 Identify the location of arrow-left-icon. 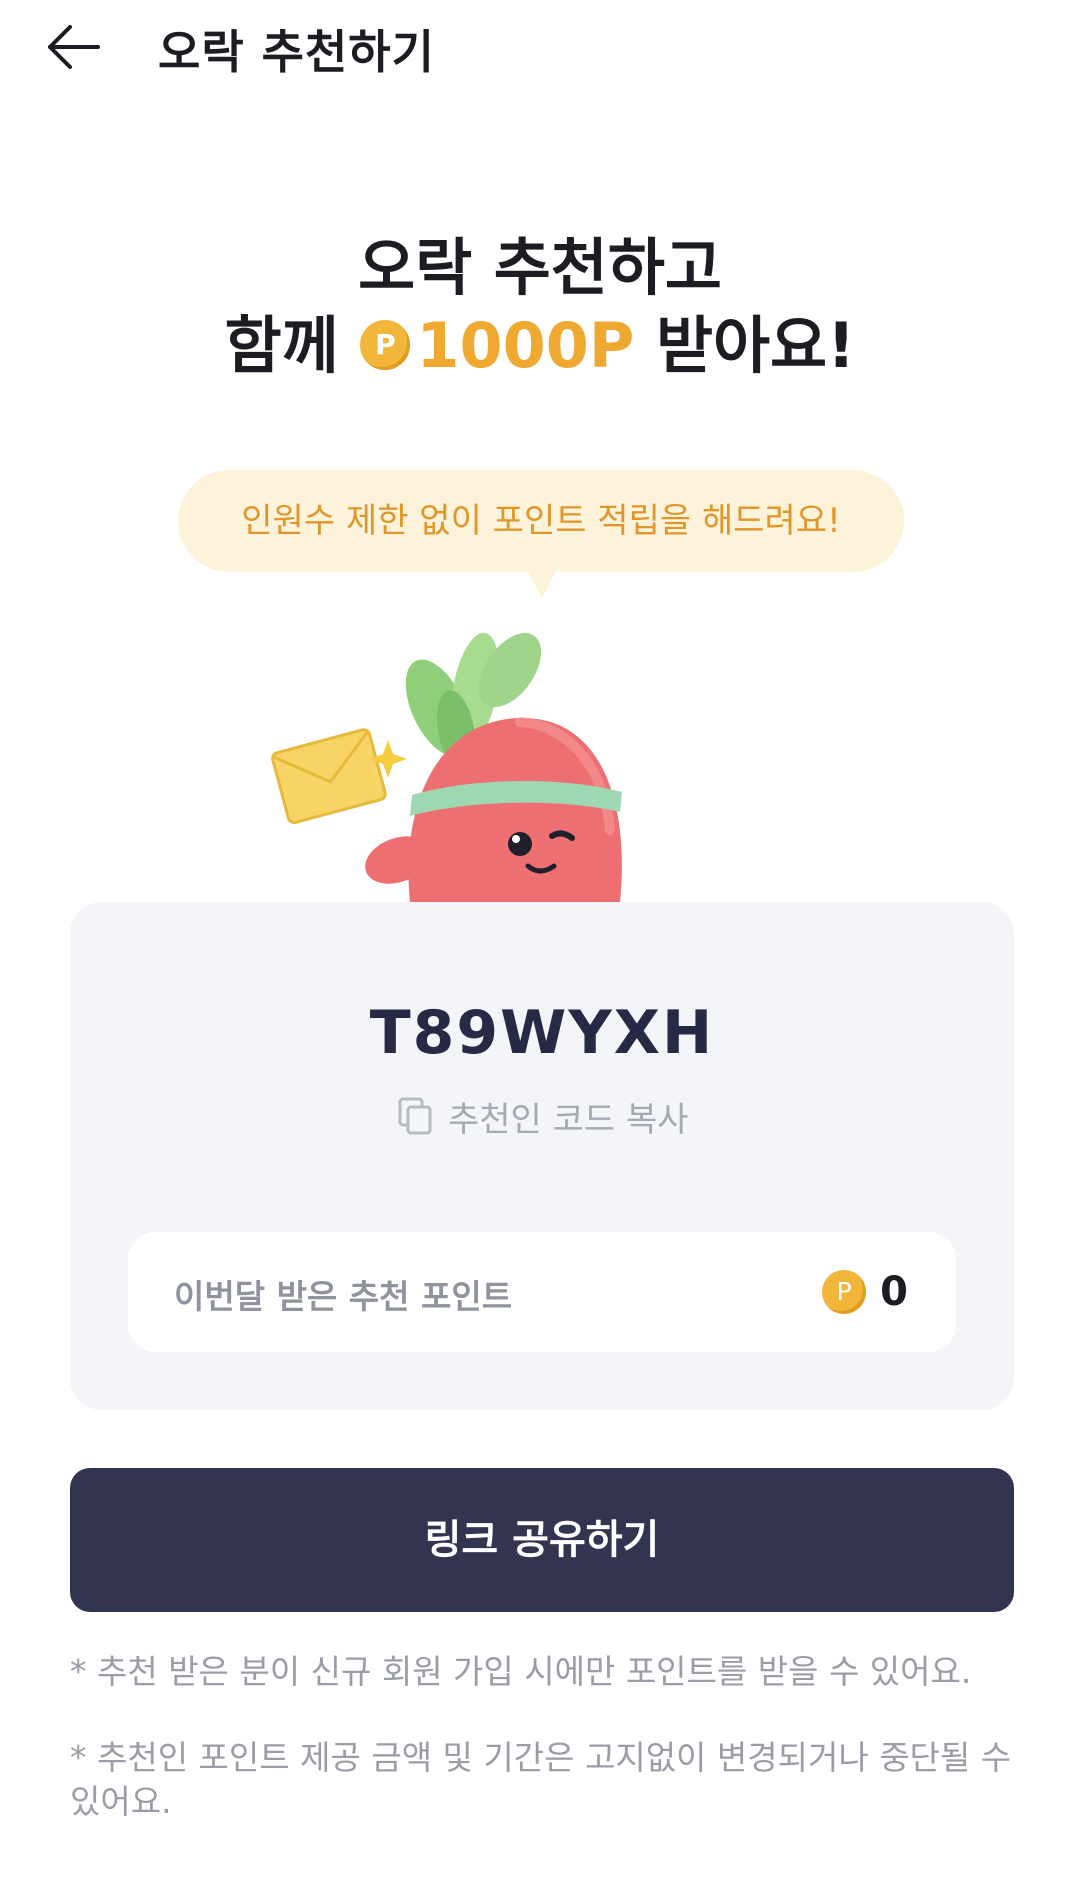
(74, 47).